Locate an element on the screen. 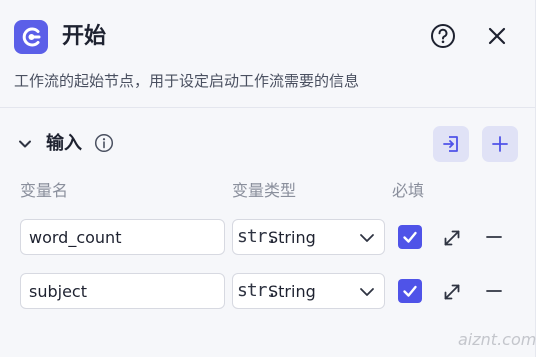 The image size is (552, 357). add-variable-button is located at coordinates (500, 144).